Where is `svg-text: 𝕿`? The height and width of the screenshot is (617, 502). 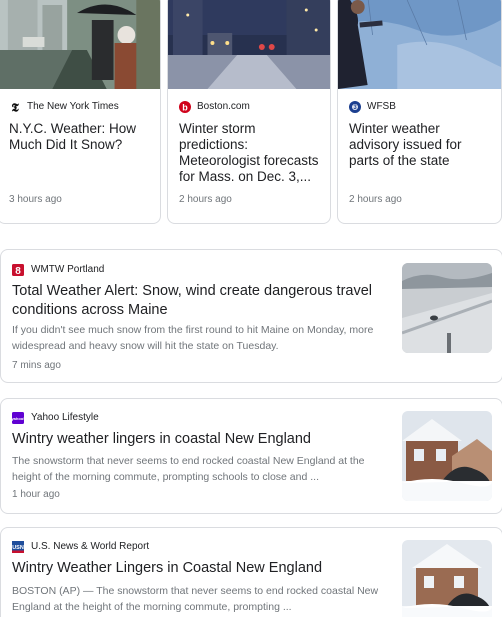 svg-text: 𝕿 is located at coordinates (15, 107).